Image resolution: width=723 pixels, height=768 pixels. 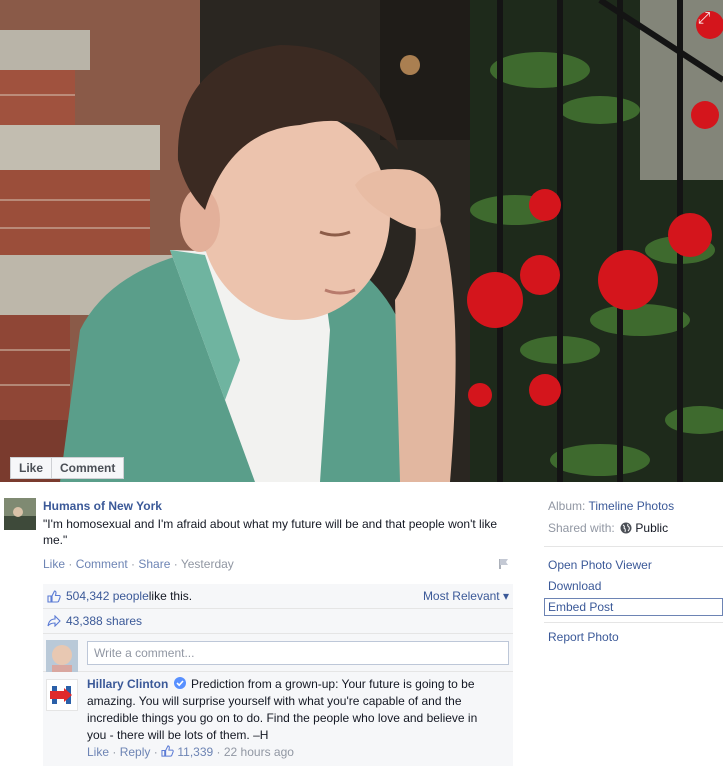 What do you see at coordinates (179, 683) in the screenshot?
I see `verified-badge-icon` at bounding box center [179, 683].